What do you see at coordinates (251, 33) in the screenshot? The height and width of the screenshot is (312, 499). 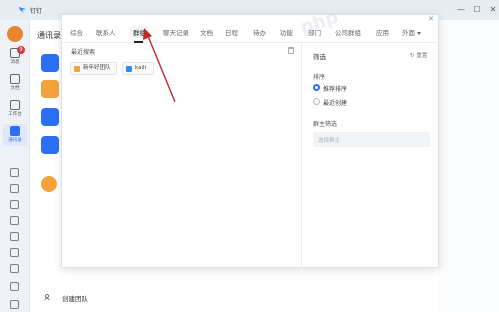 I see `search-tabs: 综合 联系人 群组 聊天记录 文档 日程 待办 功能 部门 公司群组 应用 外面` at bounding box center [251, 33].